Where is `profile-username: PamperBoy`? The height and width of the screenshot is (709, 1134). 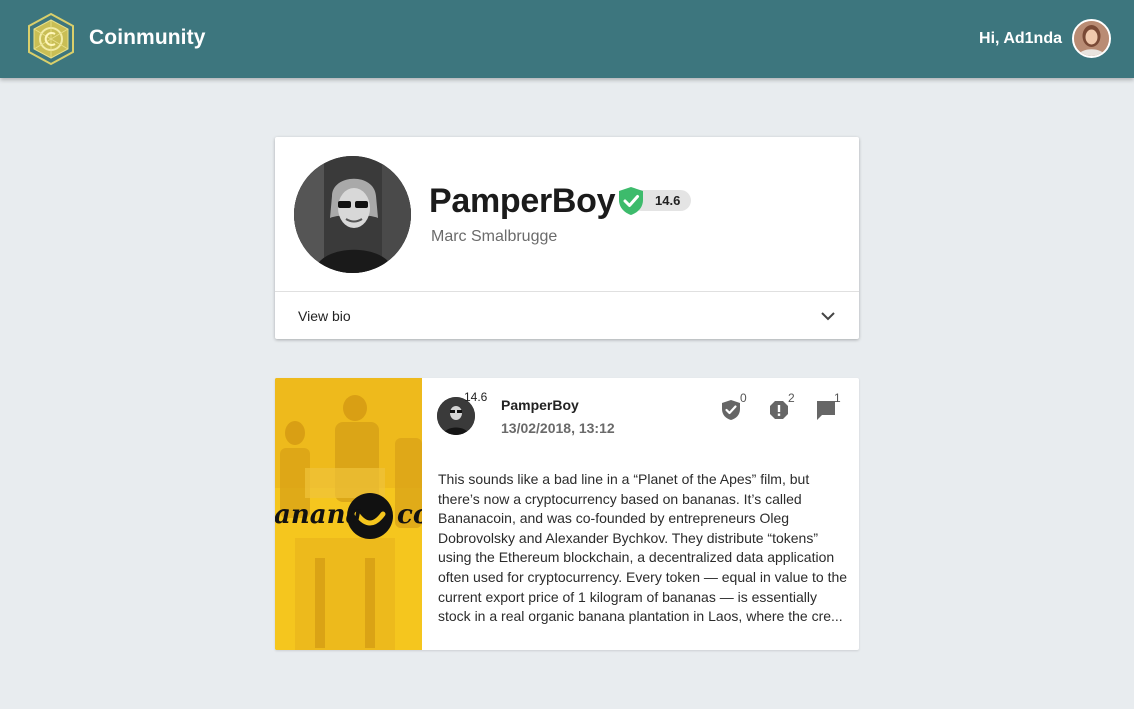
profile-username: PamperBoy is located at coordinates (522, 201).